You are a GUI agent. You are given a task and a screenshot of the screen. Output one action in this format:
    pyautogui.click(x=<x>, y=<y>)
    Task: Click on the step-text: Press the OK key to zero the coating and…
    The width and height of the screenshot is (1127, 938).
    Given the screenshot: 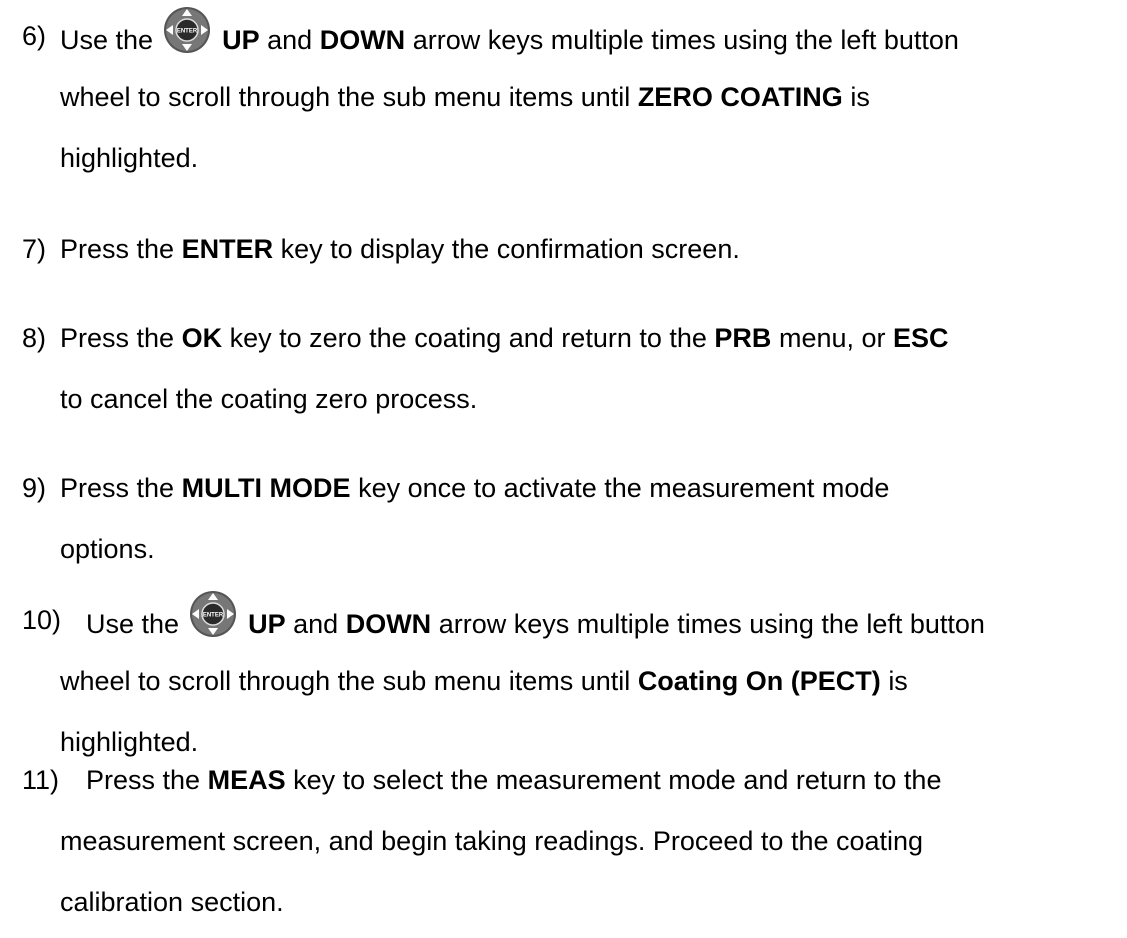 What is the action you would take?
    pyautogui.click(x=593, y=369)
    